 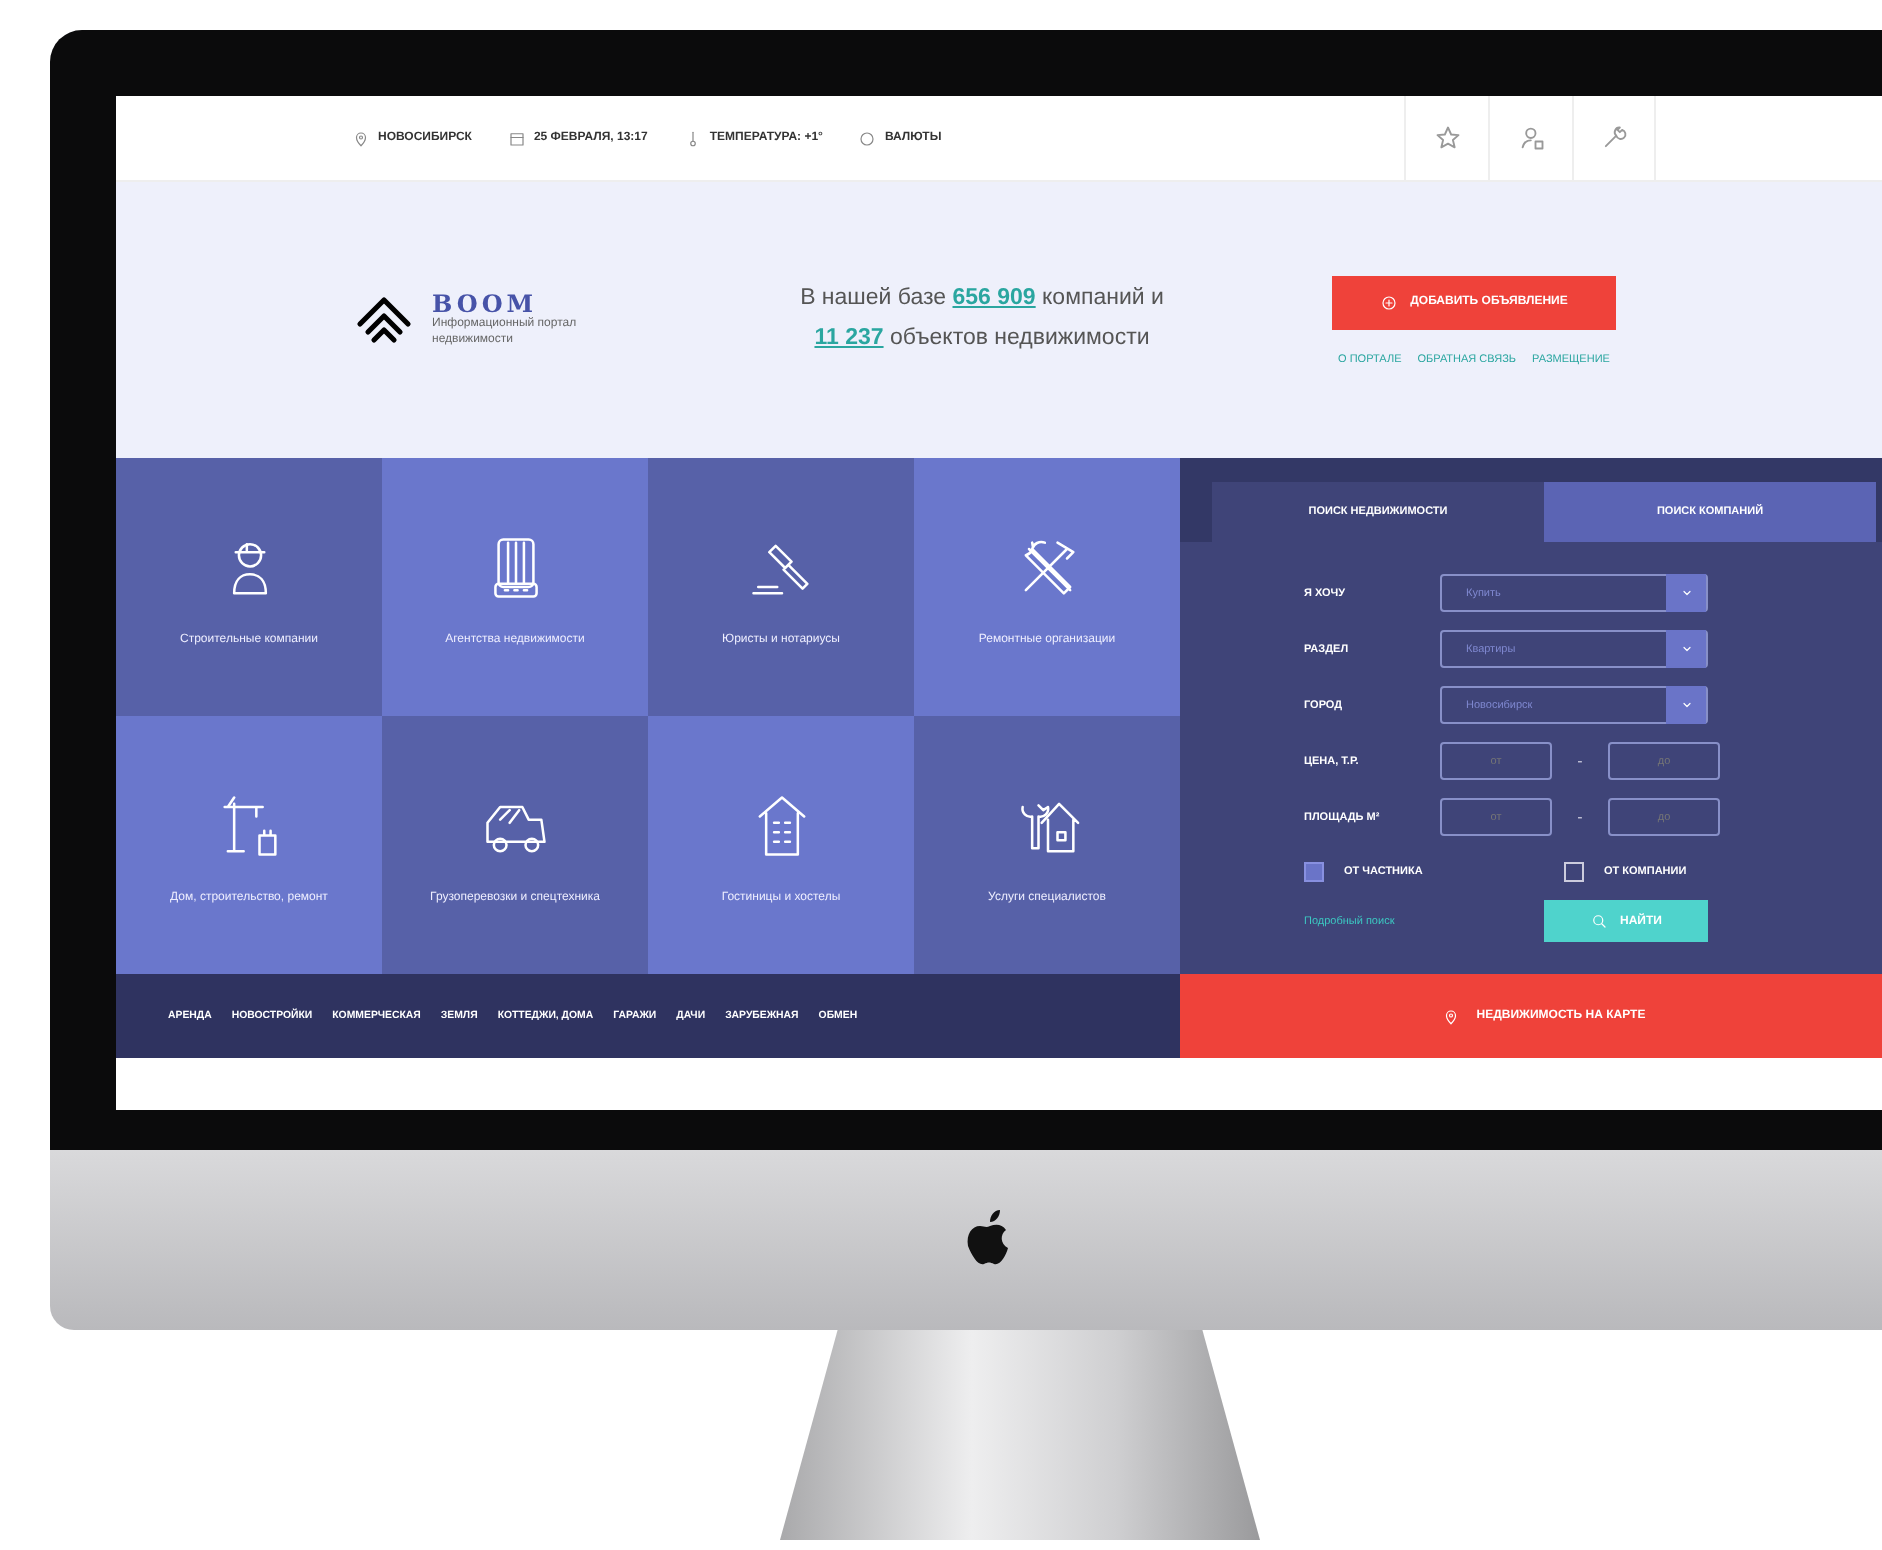 What do you see at coordinates (486, 304) in the screenshot?
I see `logo-name: BOOM` at bounding box center [486, 304].